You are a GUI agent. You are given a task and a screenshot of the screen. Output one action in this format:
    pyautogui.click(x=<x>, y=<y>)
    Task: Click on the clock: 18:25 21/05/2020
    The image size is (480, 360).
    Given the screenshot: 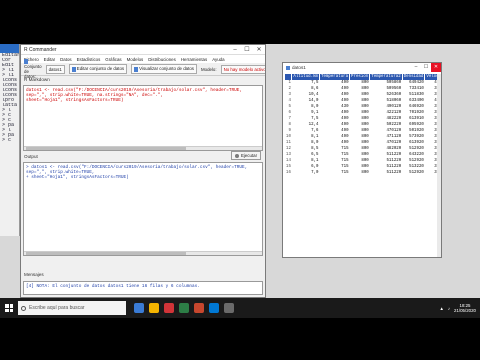 What is the action you would take?
    pyautogui.click(x=465, y=308)
    